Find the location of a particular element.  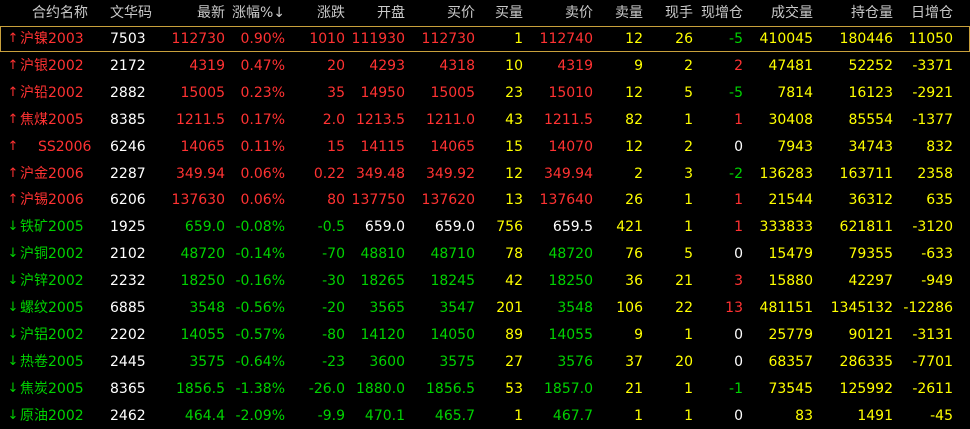

cell-last: 48720 is located at coordinates (202, 254).